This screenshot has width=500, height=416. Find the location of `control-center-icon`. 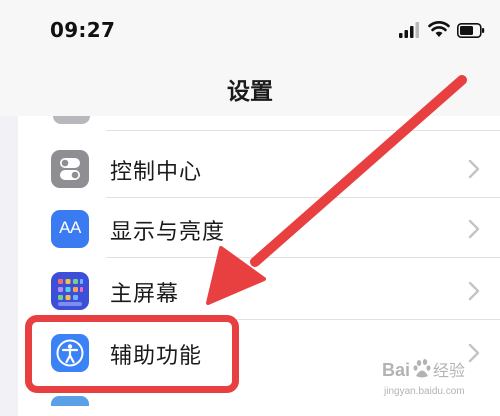

control-center-icon is located at coordinates (70, 169).